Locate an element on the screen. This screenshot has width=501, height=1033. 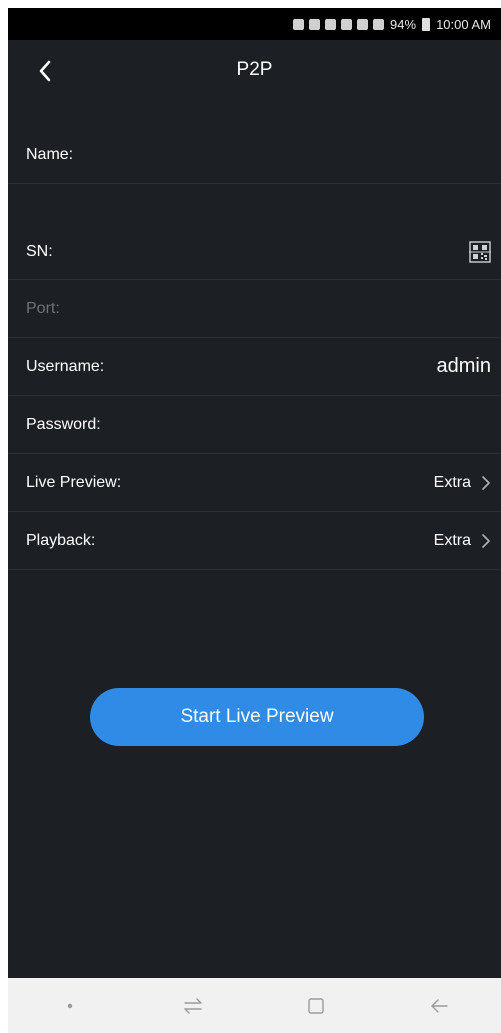
live-preview-row: Live Preview: Extra is located at coordinates (254, 483).